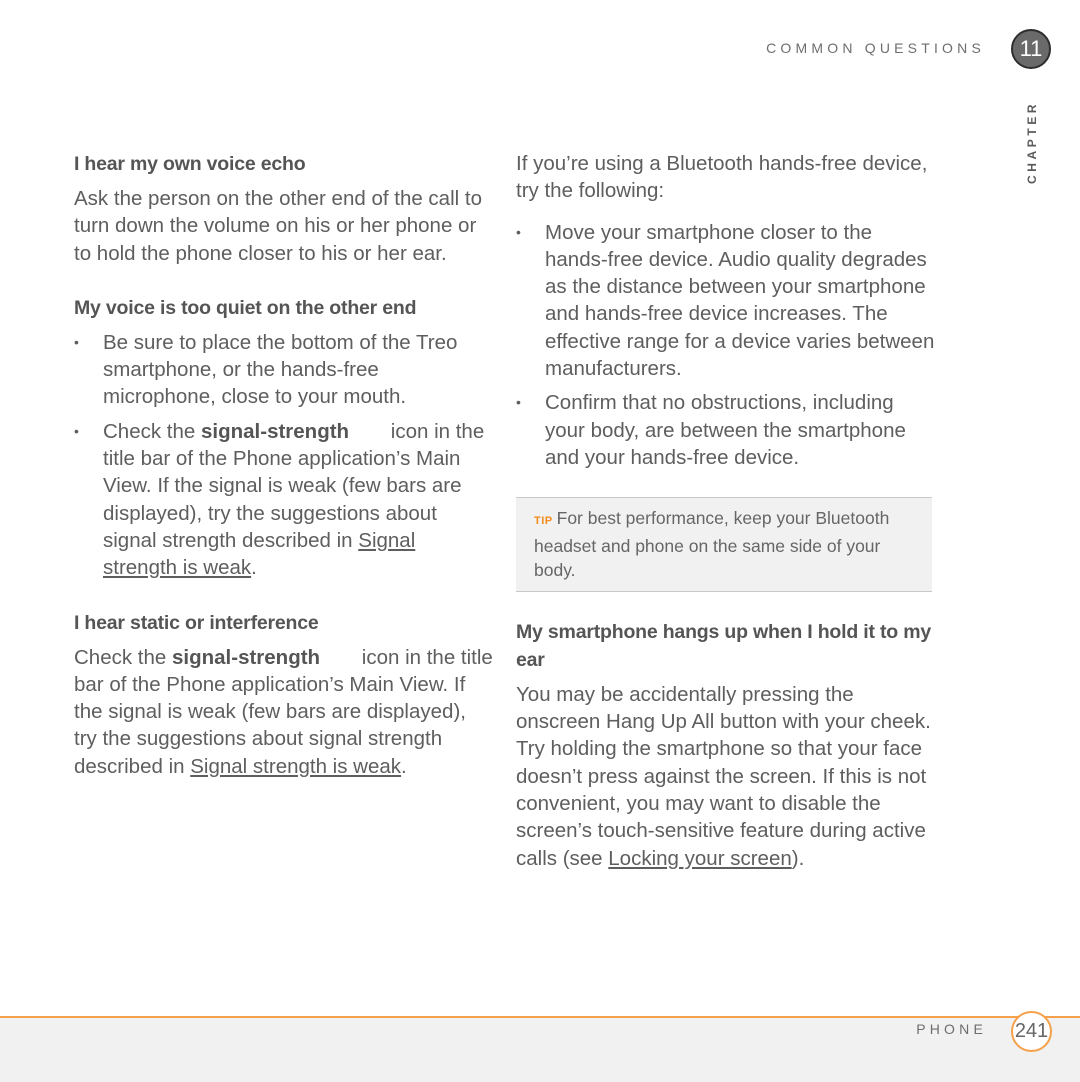 Image resolution: width=1080 pixels, height=1082 pixels. I want to click on section-title: I hear static or interference, so click(196, 622).